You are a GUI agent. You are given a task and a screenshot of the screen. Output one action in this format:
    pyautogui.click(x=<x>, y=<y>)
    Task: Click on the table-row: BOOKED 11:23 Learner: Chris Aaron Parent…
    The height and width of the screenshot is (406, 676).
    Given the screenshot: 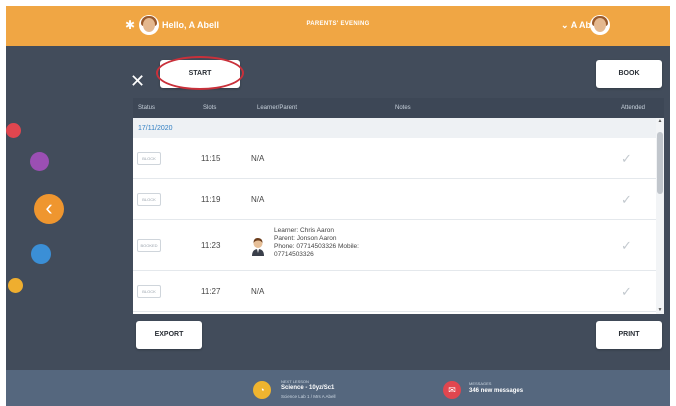 What is the action you would take?
    pyautogui.click(x=394, y=245)
    